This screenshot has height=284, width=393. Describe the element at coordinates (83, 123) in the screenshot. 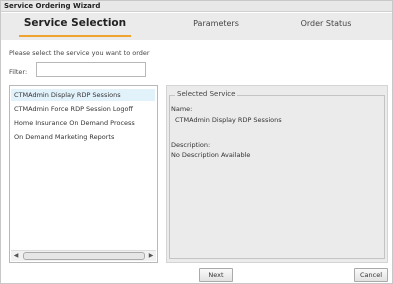

I see `service-list-item: Home Insurance On Demand Process` at that location.